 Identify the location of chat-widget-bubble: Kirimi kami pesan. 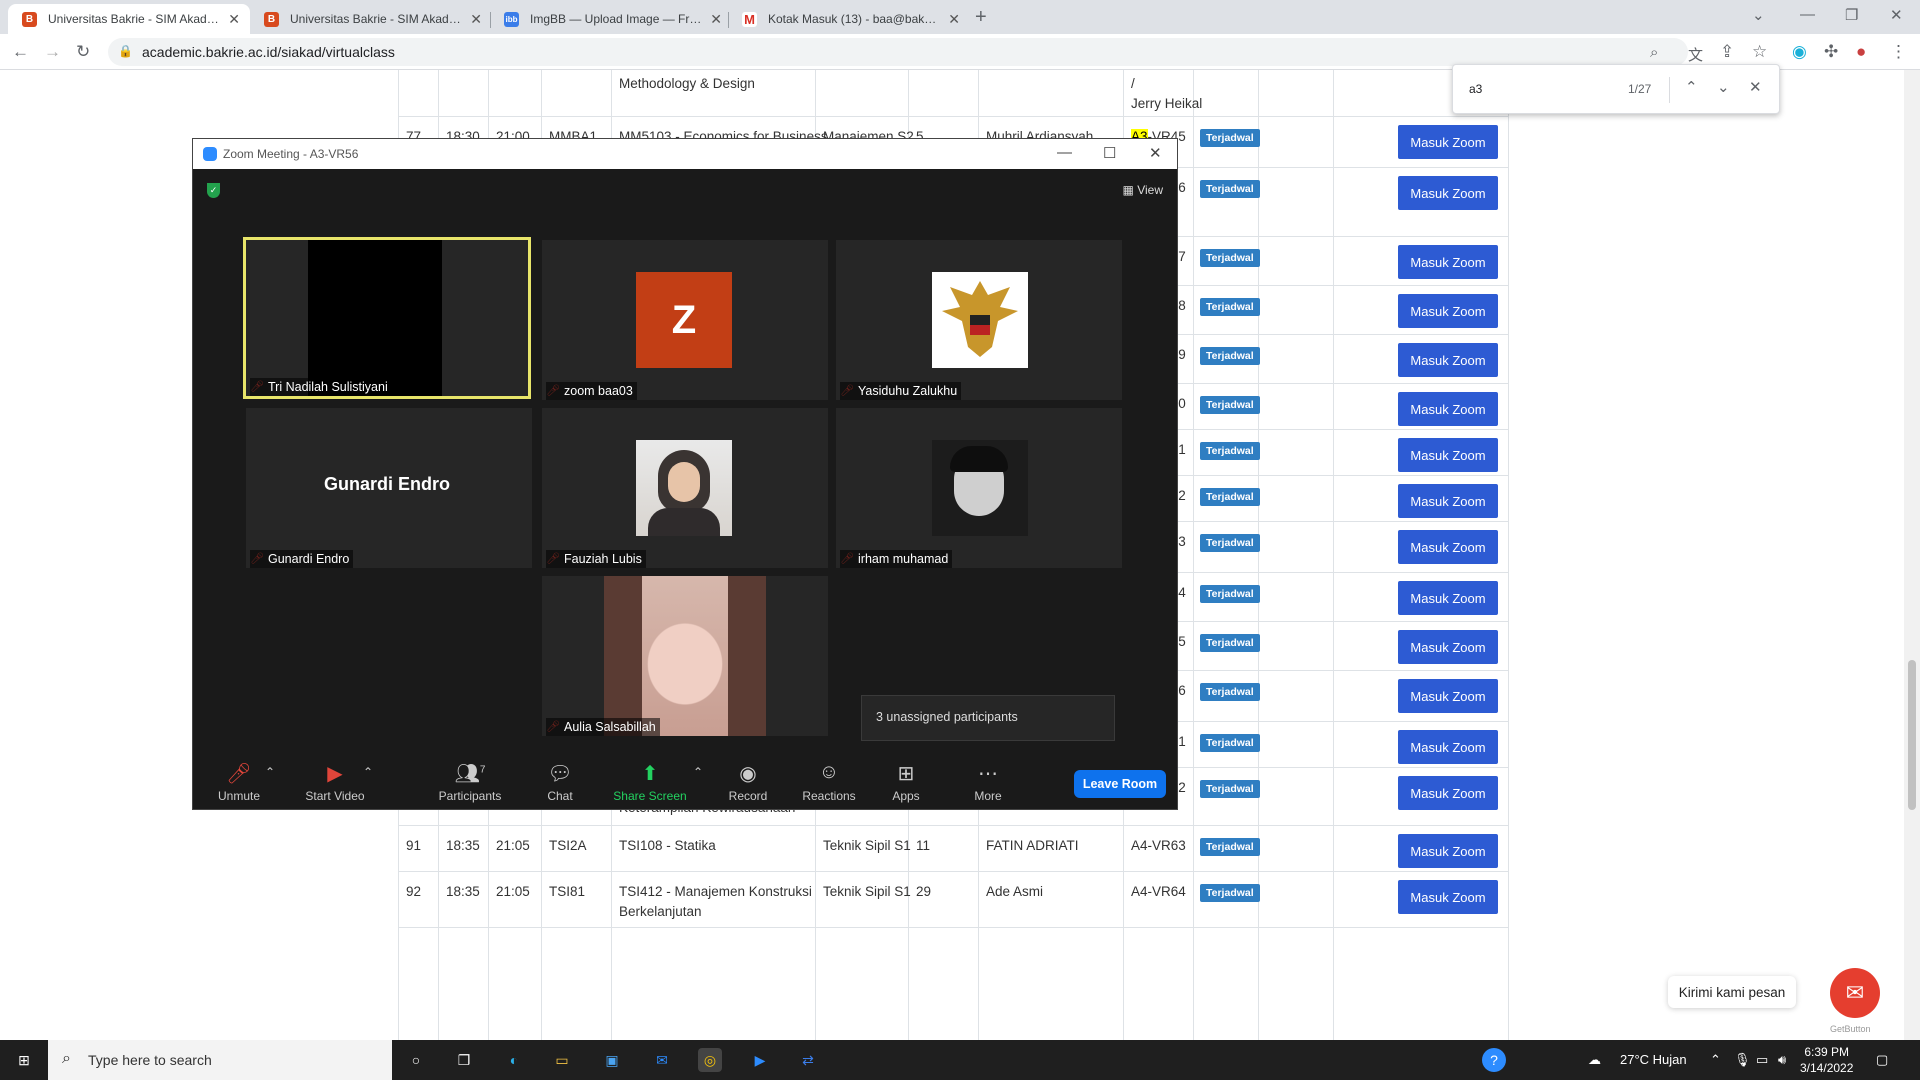
(1732, 992).